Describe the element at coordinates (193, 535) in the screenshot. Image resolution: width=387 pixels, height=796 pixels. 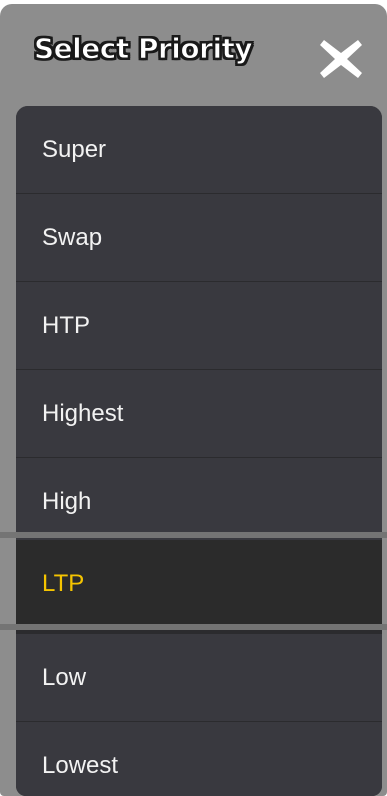
I see `selection-highlight-top` at that location.